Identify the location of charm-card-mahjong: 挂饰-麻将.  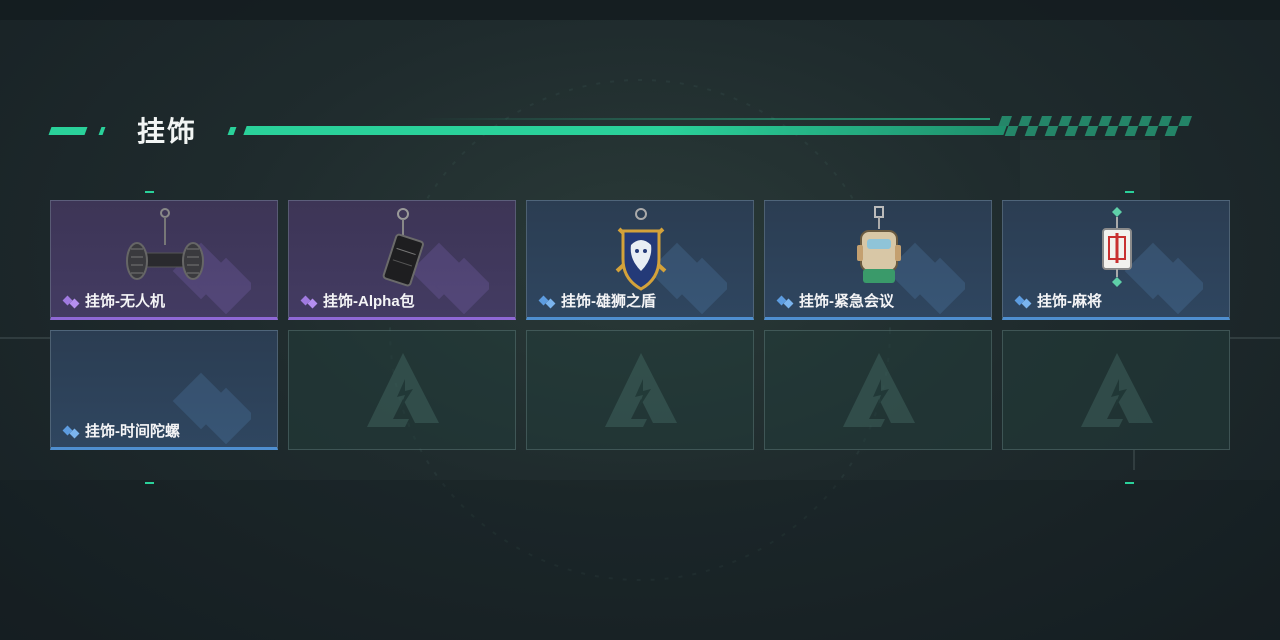
(1116, 260).